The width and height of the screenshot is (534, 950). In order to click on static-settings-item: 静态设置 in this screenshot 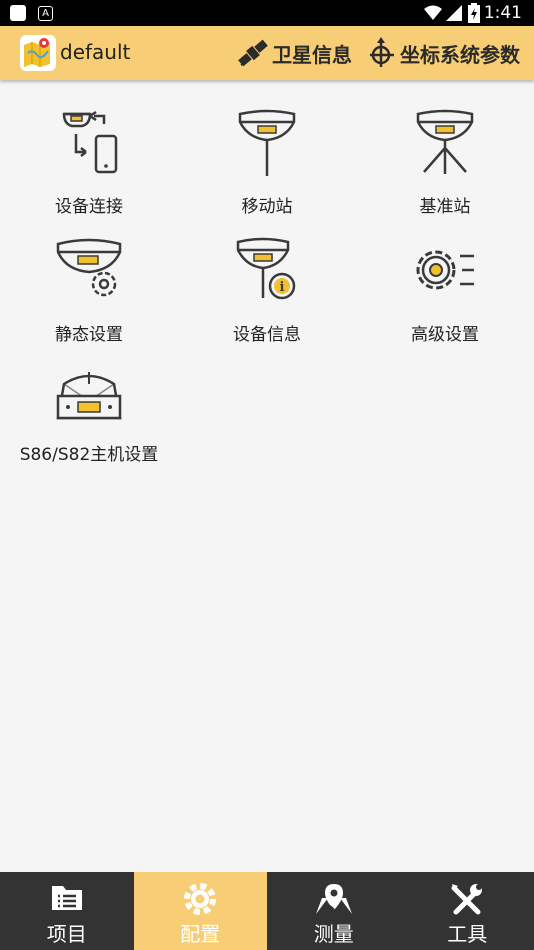, I will do `click(89, 290)`.